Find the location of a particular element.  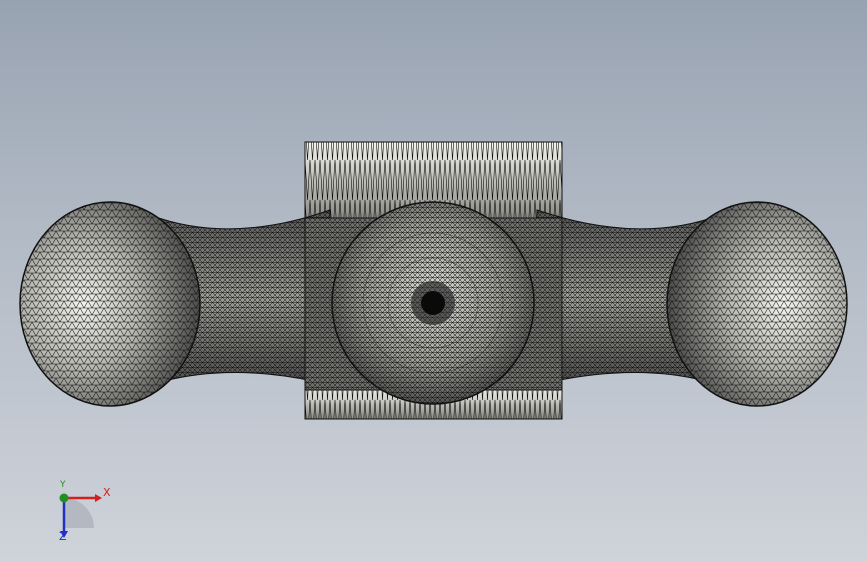

coordinate-triad-icon: X Y Z is located at coordinates (85, 514).